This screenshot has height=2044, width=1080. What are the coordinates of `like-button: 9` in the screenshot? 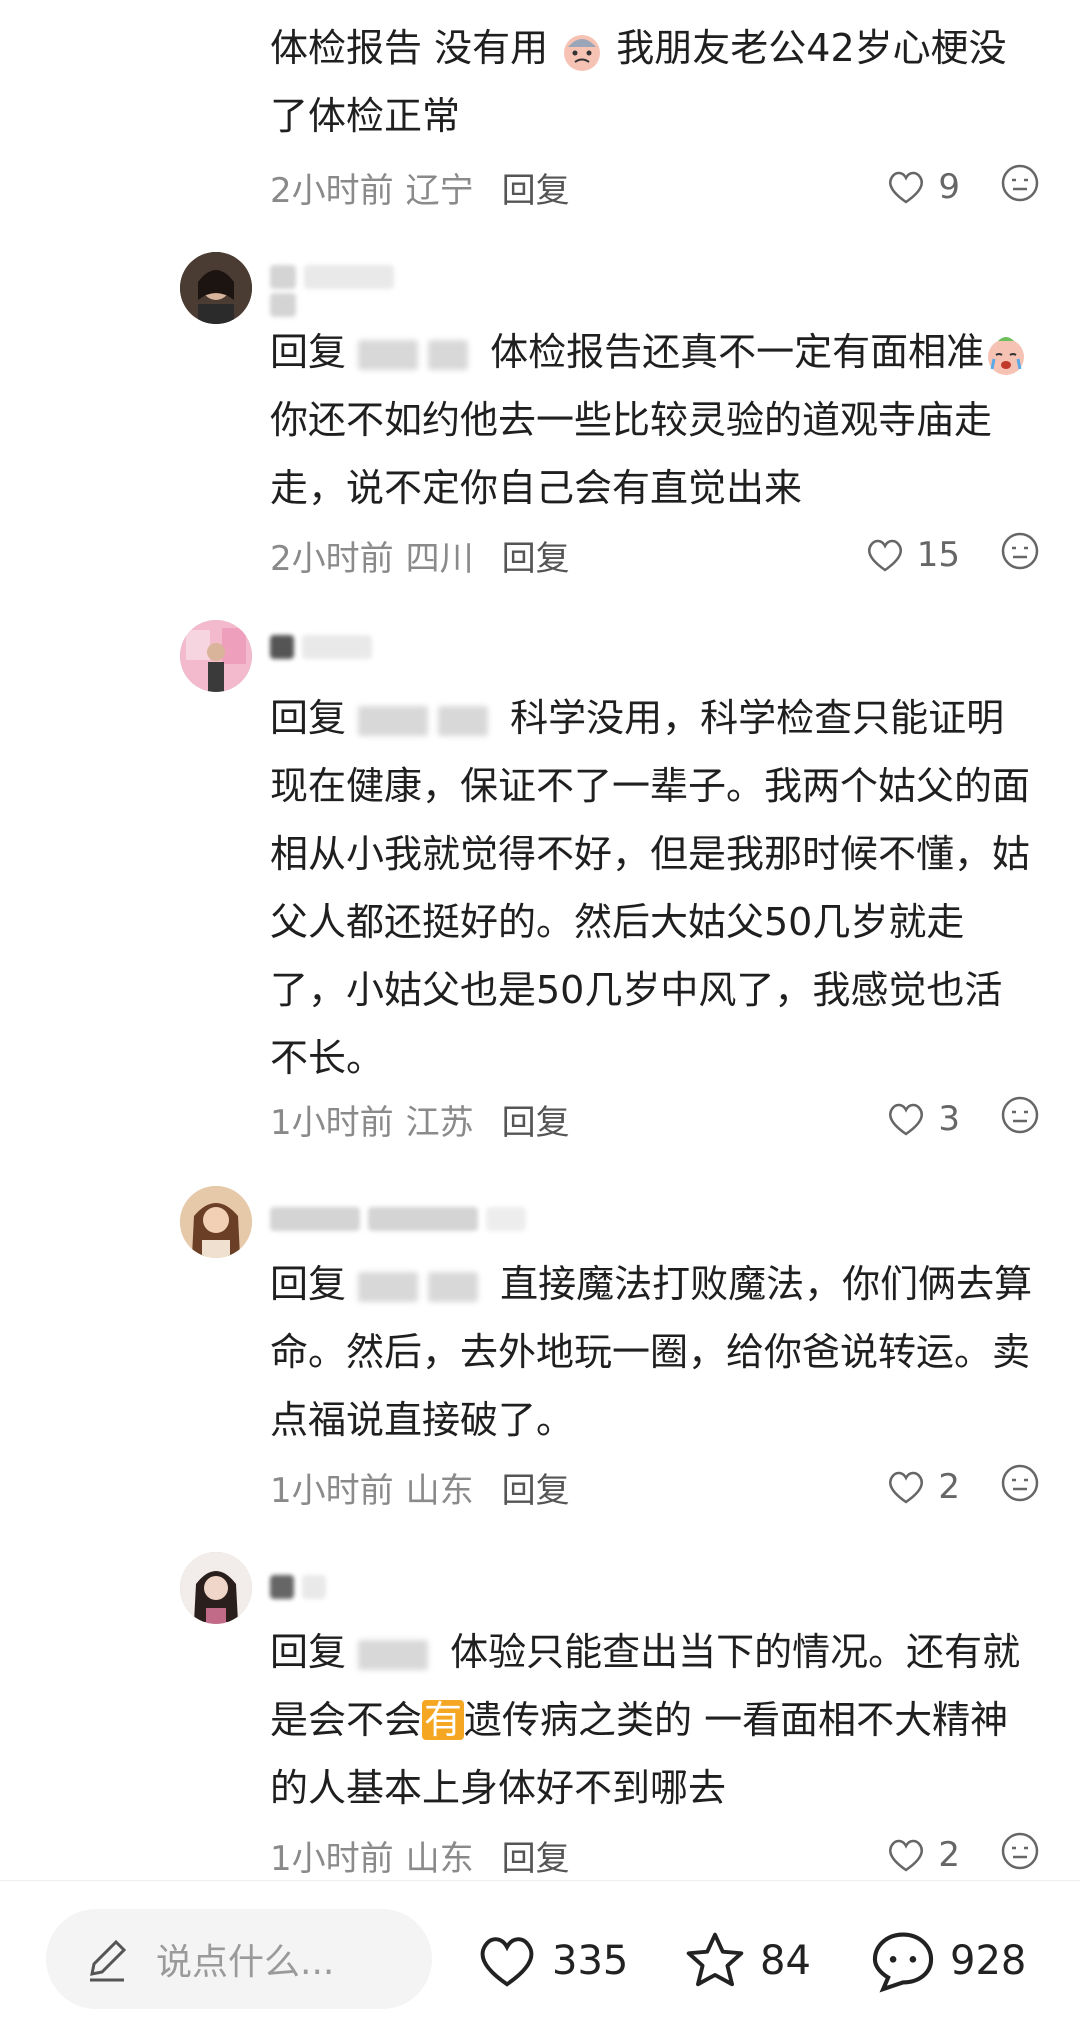 It's located at (923, 187).